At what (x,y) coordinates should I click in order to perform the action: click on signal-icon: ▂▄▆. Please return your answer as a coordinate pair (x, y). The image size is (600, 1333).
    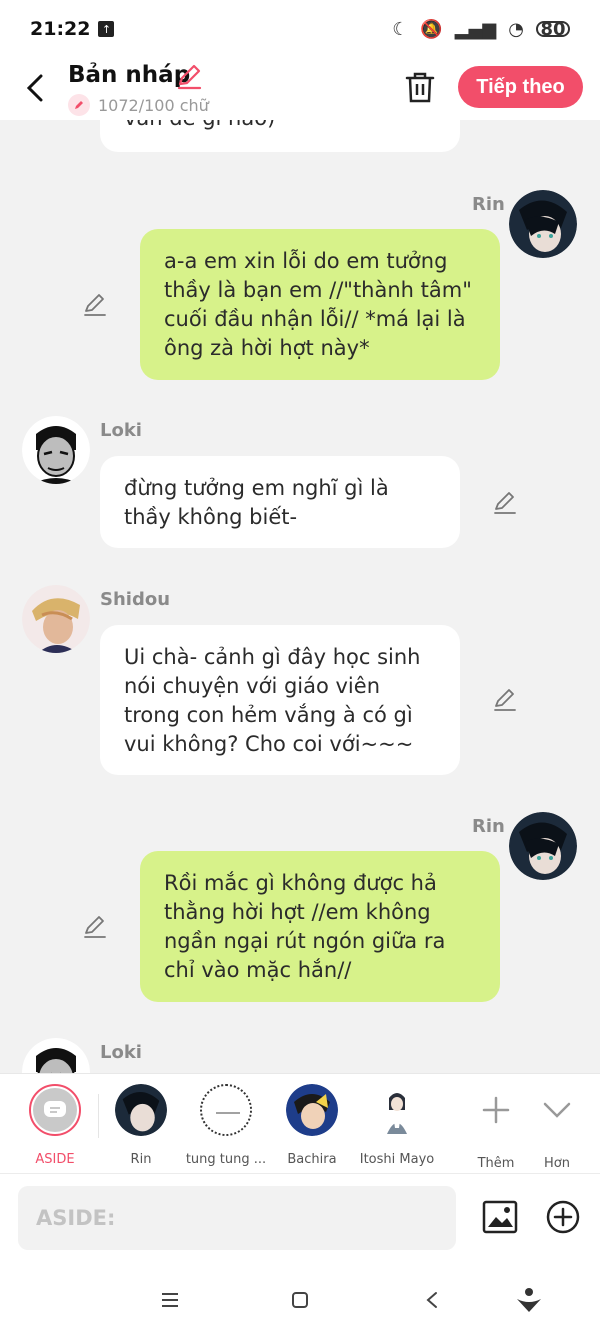
    Looking at the image, I should click on (475, 29).